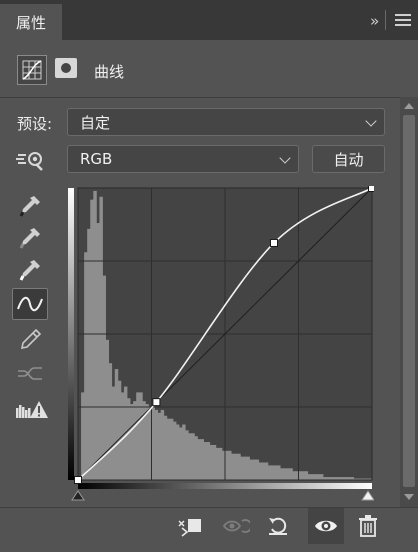 The height and width of the screenshot is (552, 418). Describe the element at coordinates (183, 159) in the screenshot. I see `channel-select: RGB` at that location.